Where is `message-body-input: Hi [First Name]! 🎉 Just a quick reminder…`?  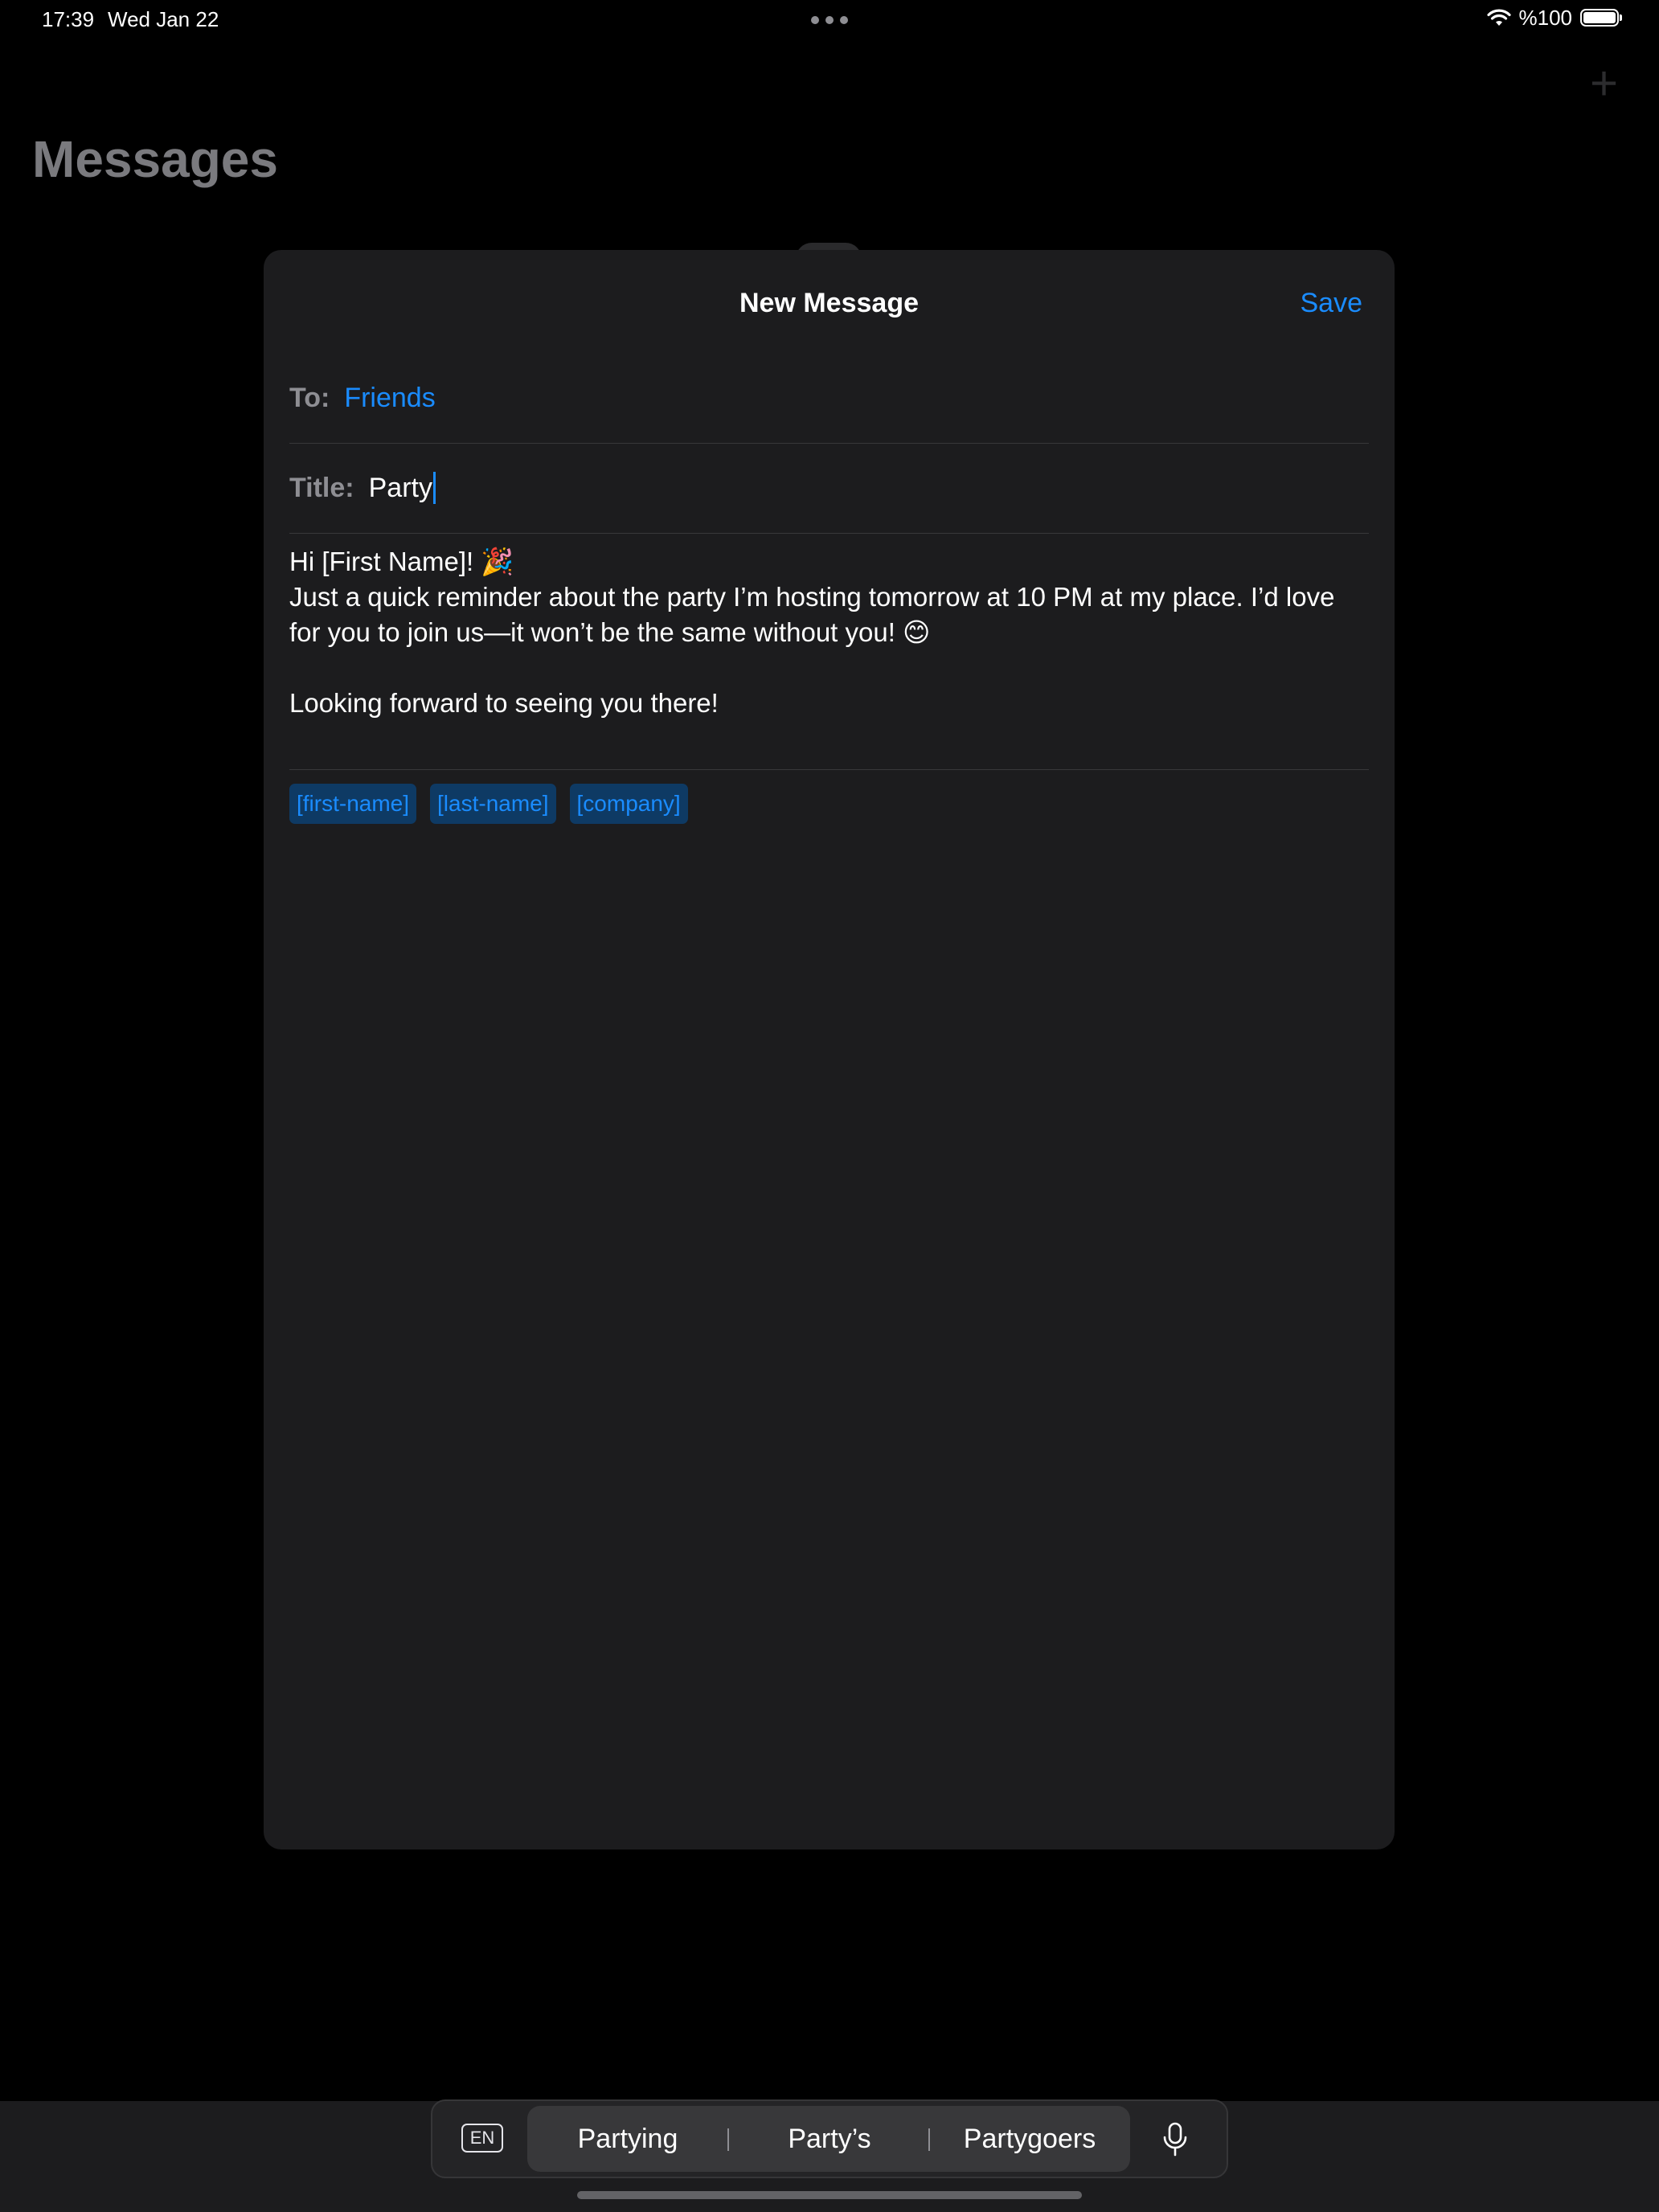
message-body-input: Hi [First Name]! 🎉 Just a quick reminder… is located at coordinates (817, 632).